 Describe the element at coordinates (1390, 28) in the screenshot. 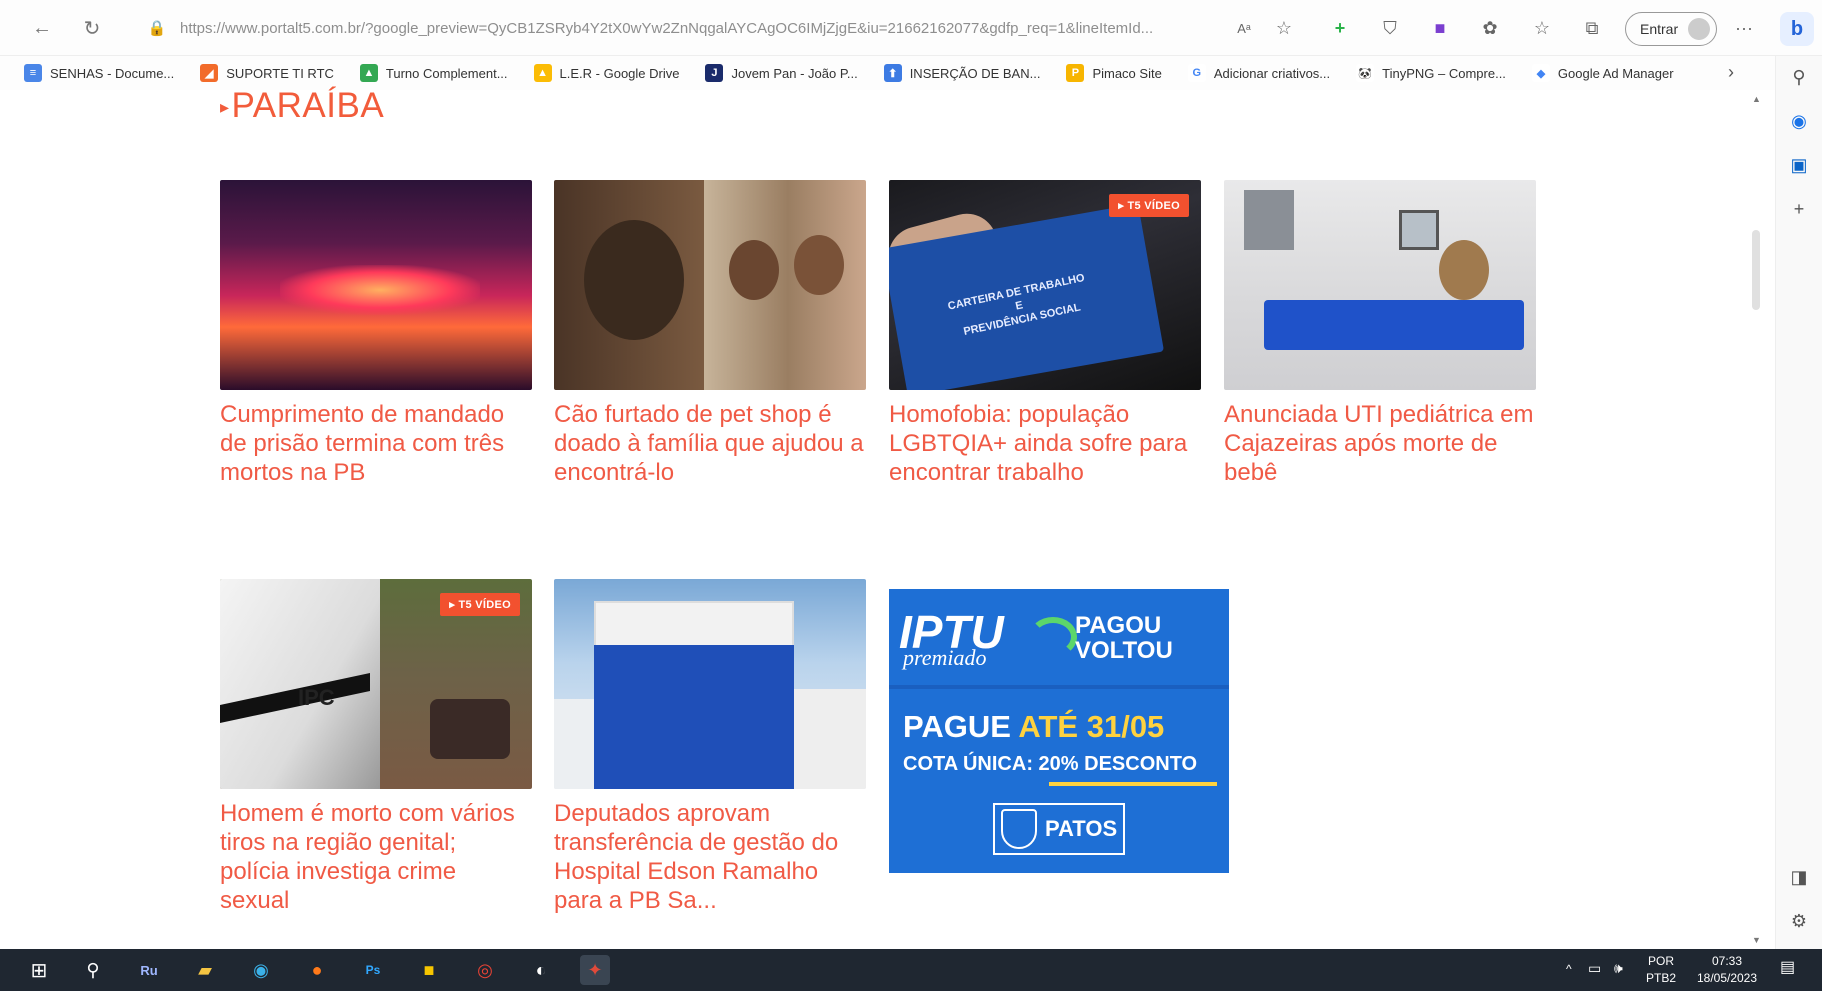

I see `shield-extension-icon: ⛉` at that location.